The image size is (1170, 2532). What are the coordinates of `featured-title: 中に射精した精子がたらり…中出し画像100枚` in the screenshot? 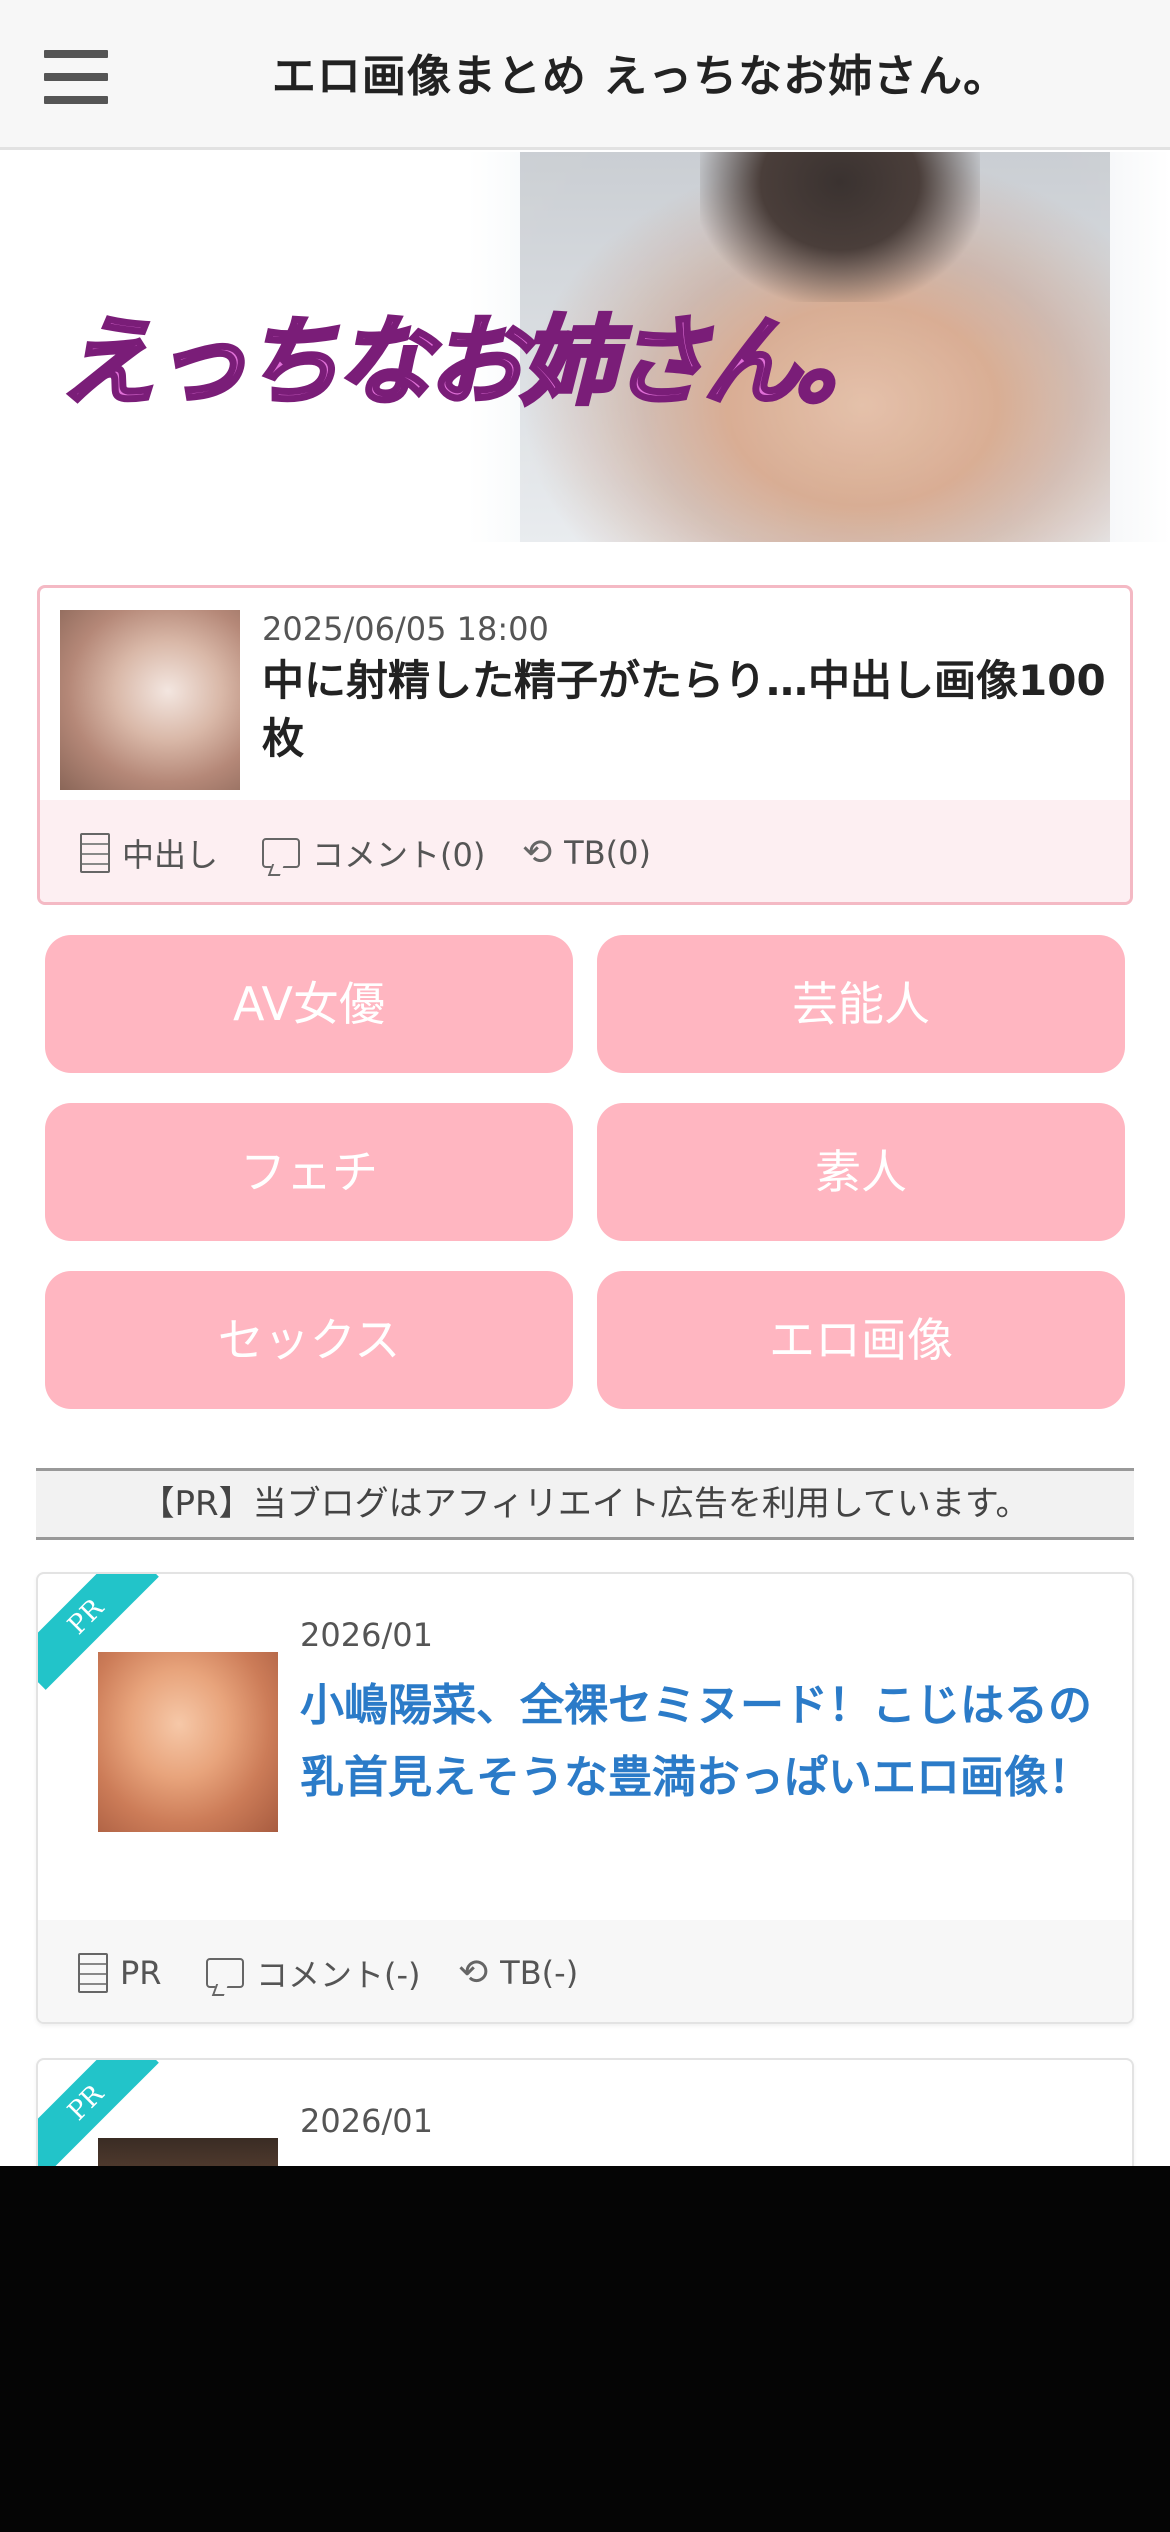 It's located at (687, 710).